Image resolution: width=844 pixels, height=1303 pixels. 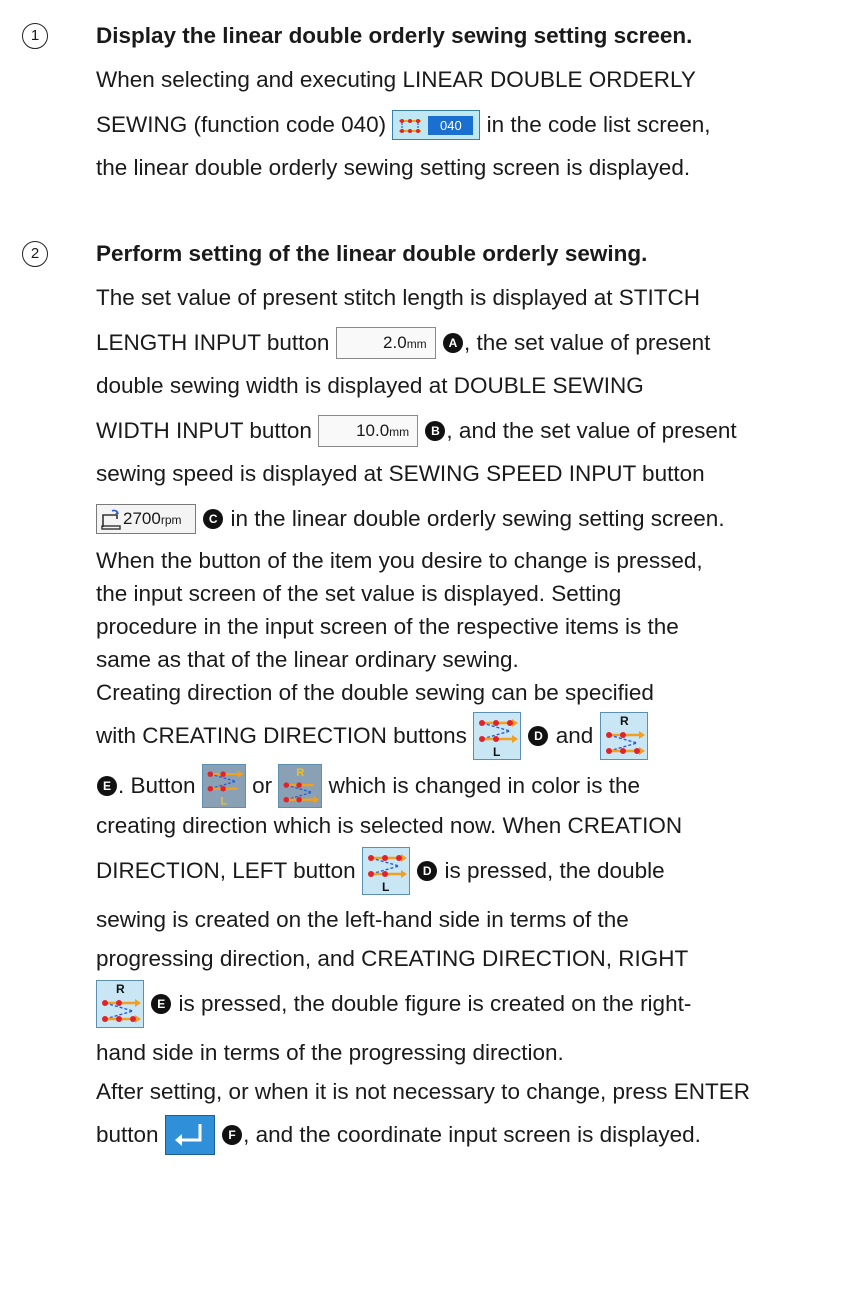 I want to click on sewing-speed-value: 2700, so click(x=142, y=519).